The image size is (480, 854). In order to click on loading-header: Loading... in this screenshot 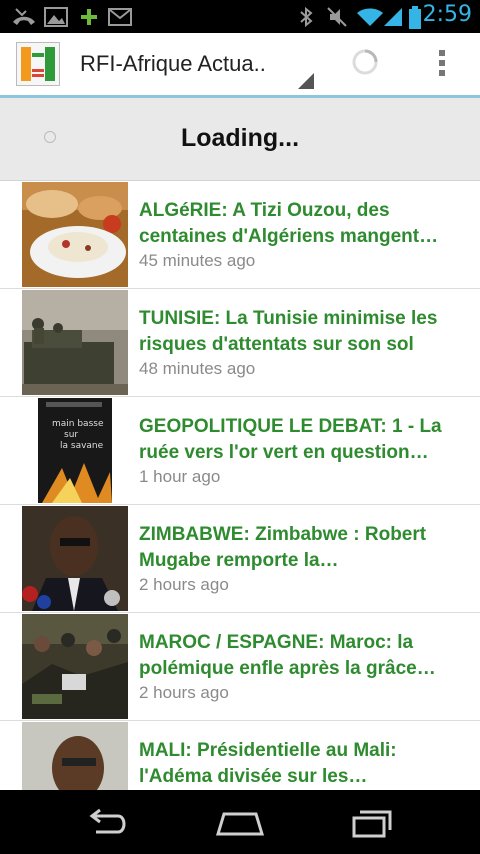, I will do `click(240, 139)`.